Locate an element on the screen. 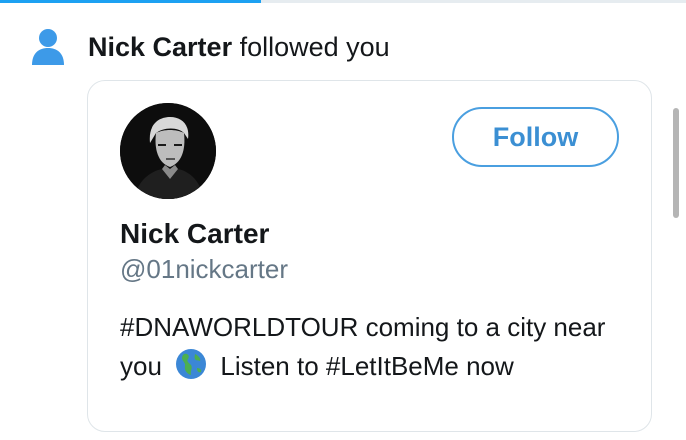 This screenshot has width=686, height=440. loading-progress-bar is located at coordinates (130, 1).